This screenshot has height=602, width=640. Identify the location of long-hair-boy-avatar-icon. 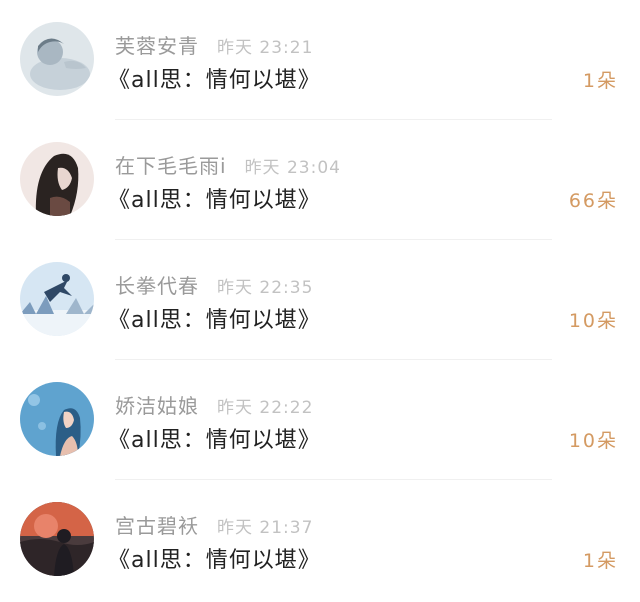
(57, 179).